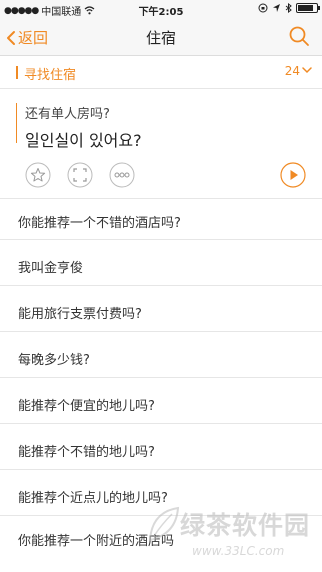  Describe the element at coordinates (67, 114) in the screenshot. I see `phrase-chinese: 还有单人房吗?` at that location.